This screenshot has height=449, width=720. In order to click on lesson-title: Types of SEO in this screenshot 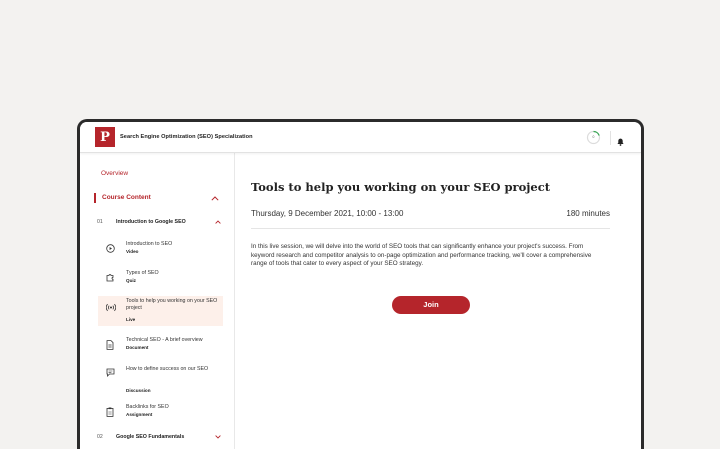, I will do `click(142, 273)`.